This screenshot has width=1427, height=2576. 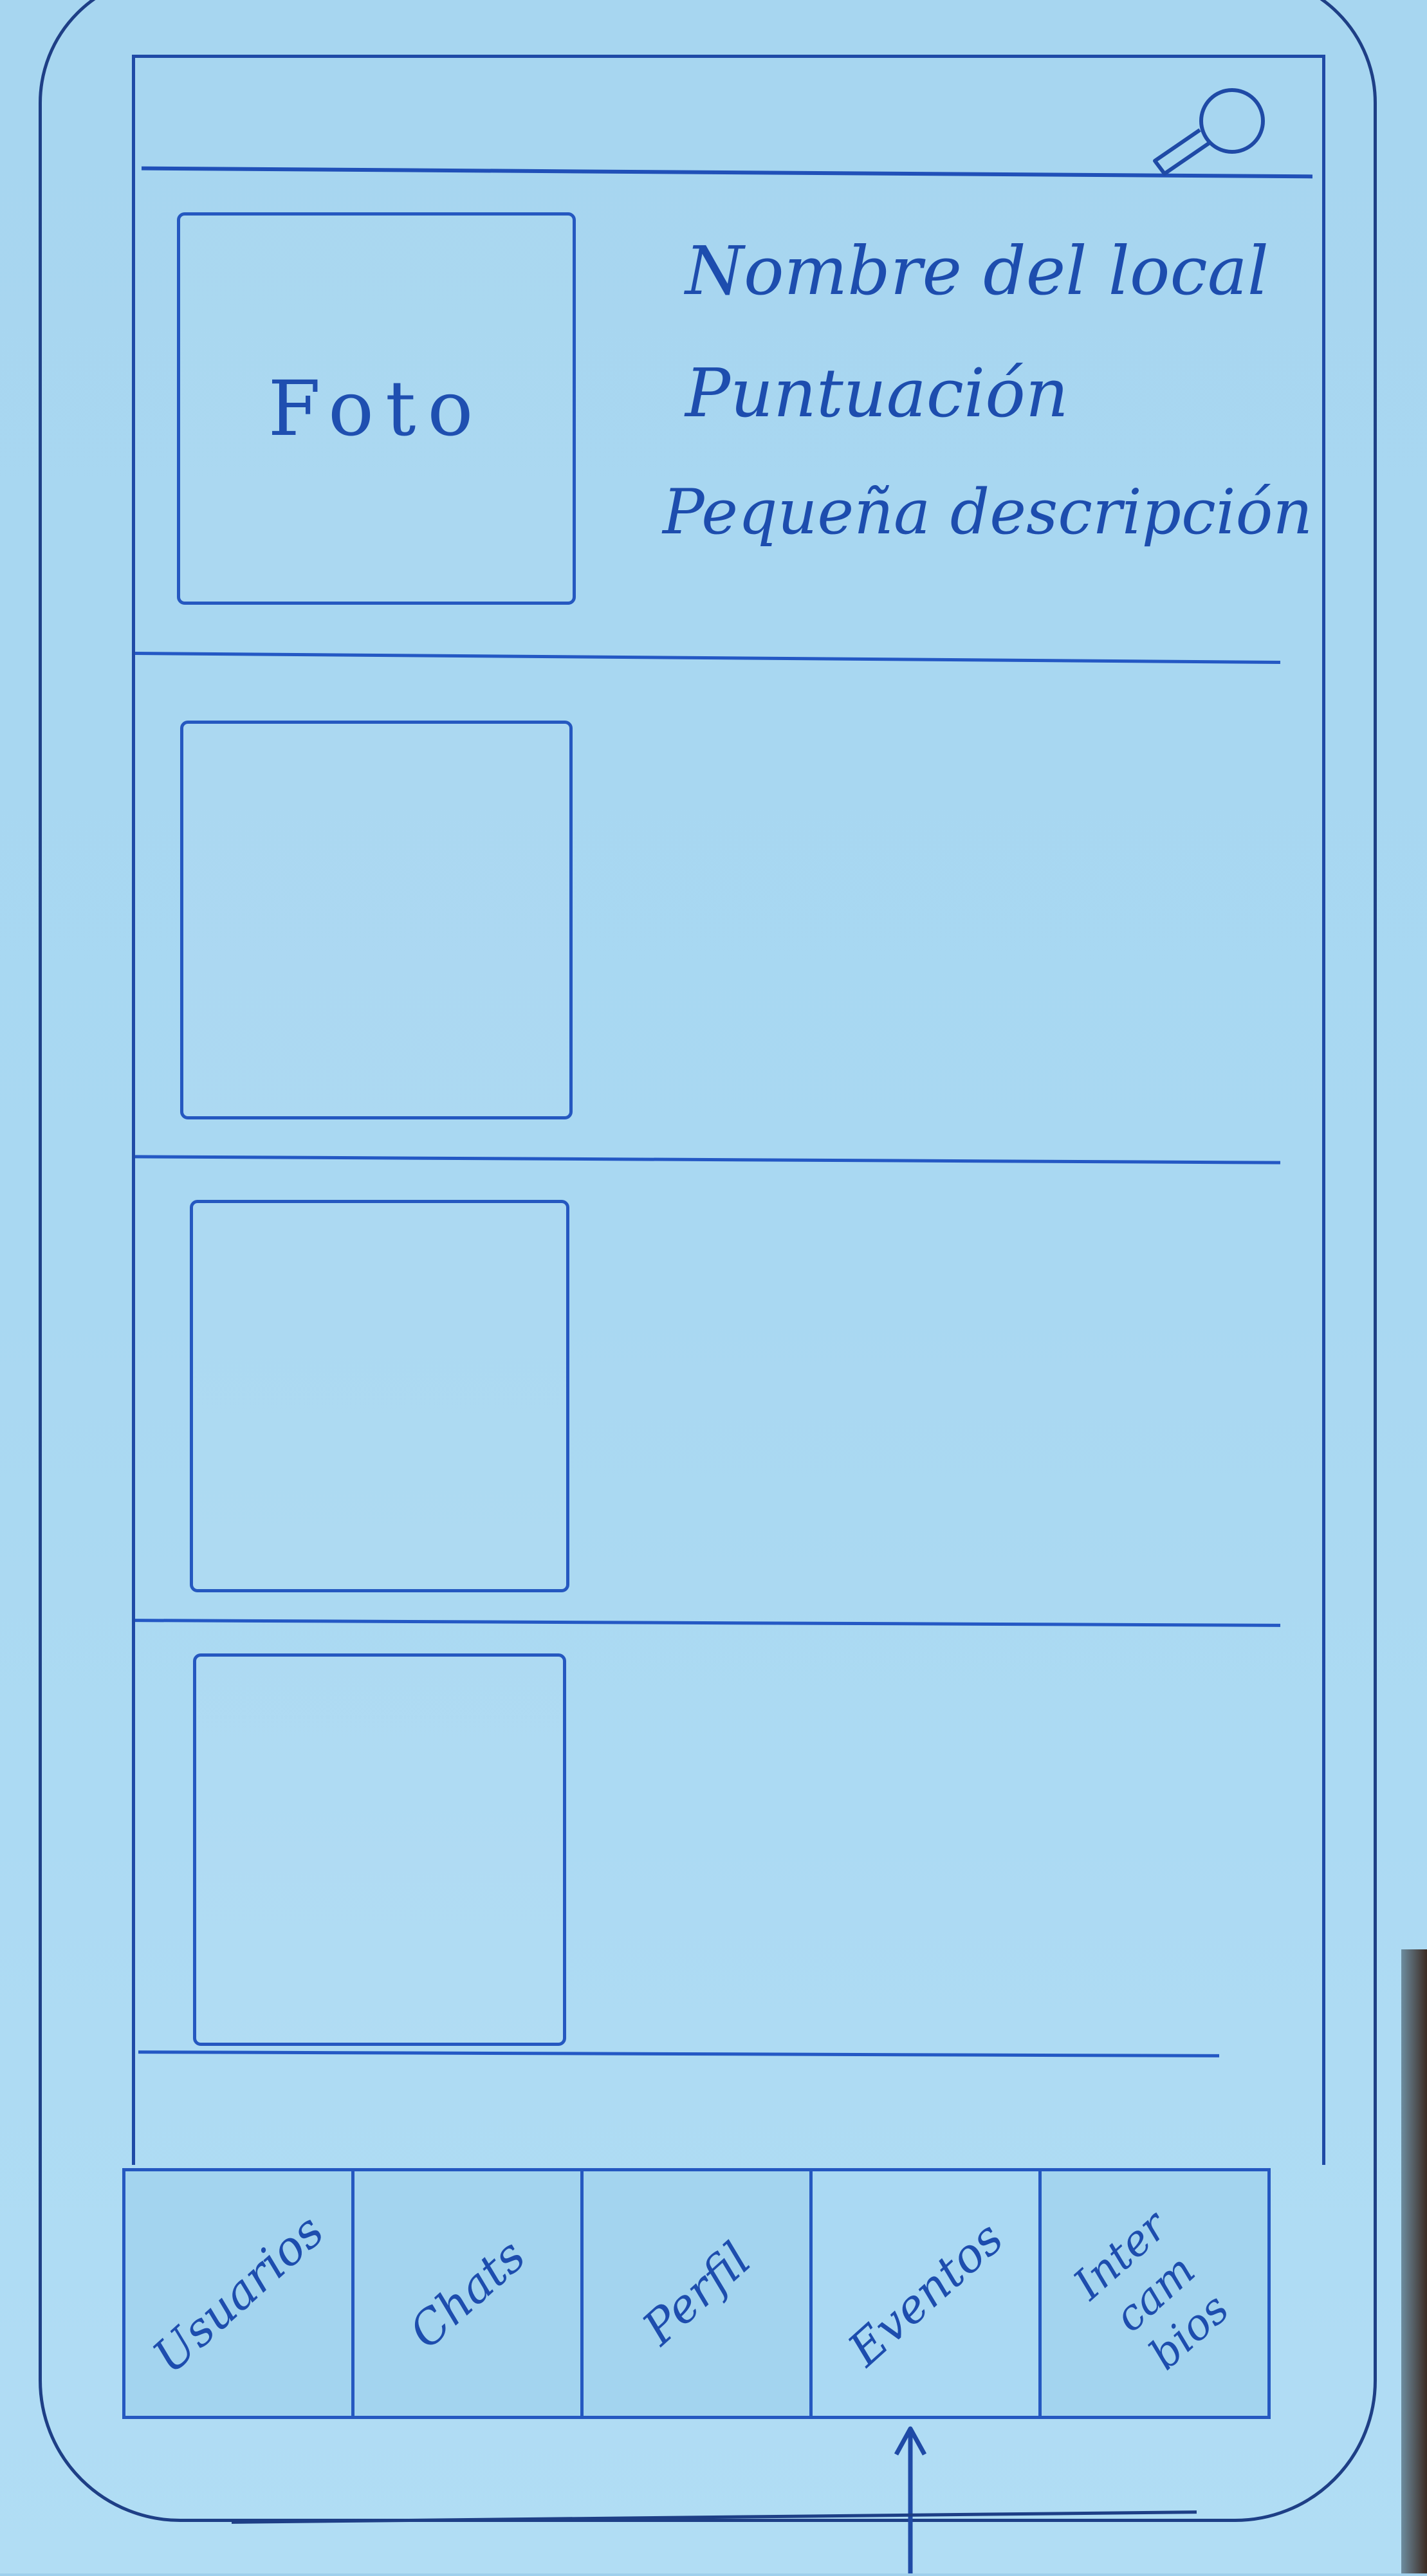 I want to click on local-description: Pequeña descripción, so click(x=988, y=512).